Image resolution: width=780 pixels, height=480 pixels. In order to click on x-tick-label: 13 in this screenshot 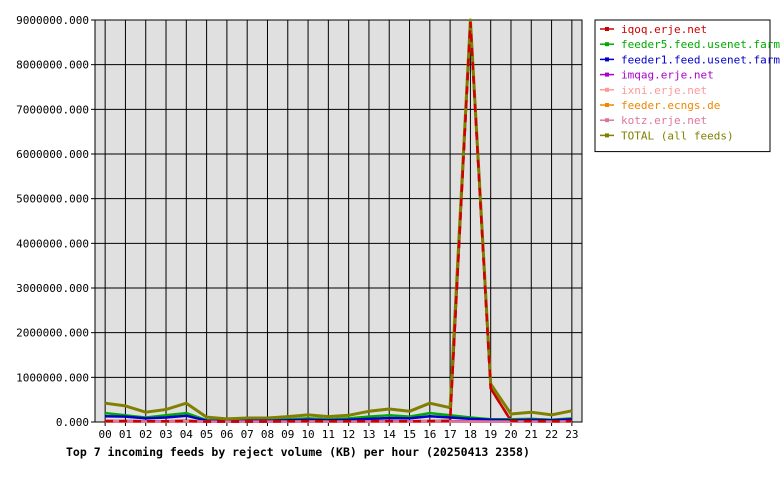, I will do `click(368, 434)`.